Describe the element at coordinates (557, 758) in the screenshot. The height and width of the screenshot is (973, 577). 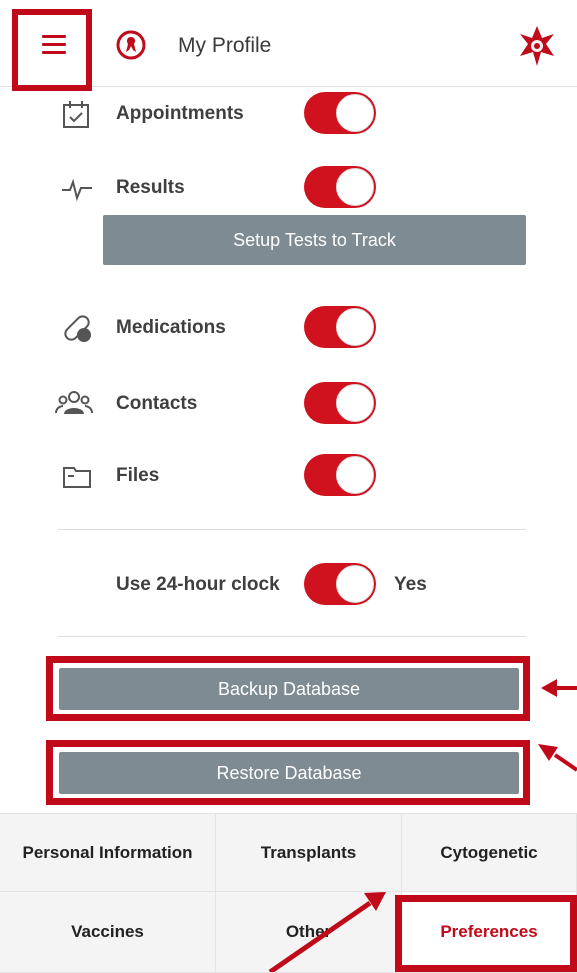
I see `arrow-restore` at that location.